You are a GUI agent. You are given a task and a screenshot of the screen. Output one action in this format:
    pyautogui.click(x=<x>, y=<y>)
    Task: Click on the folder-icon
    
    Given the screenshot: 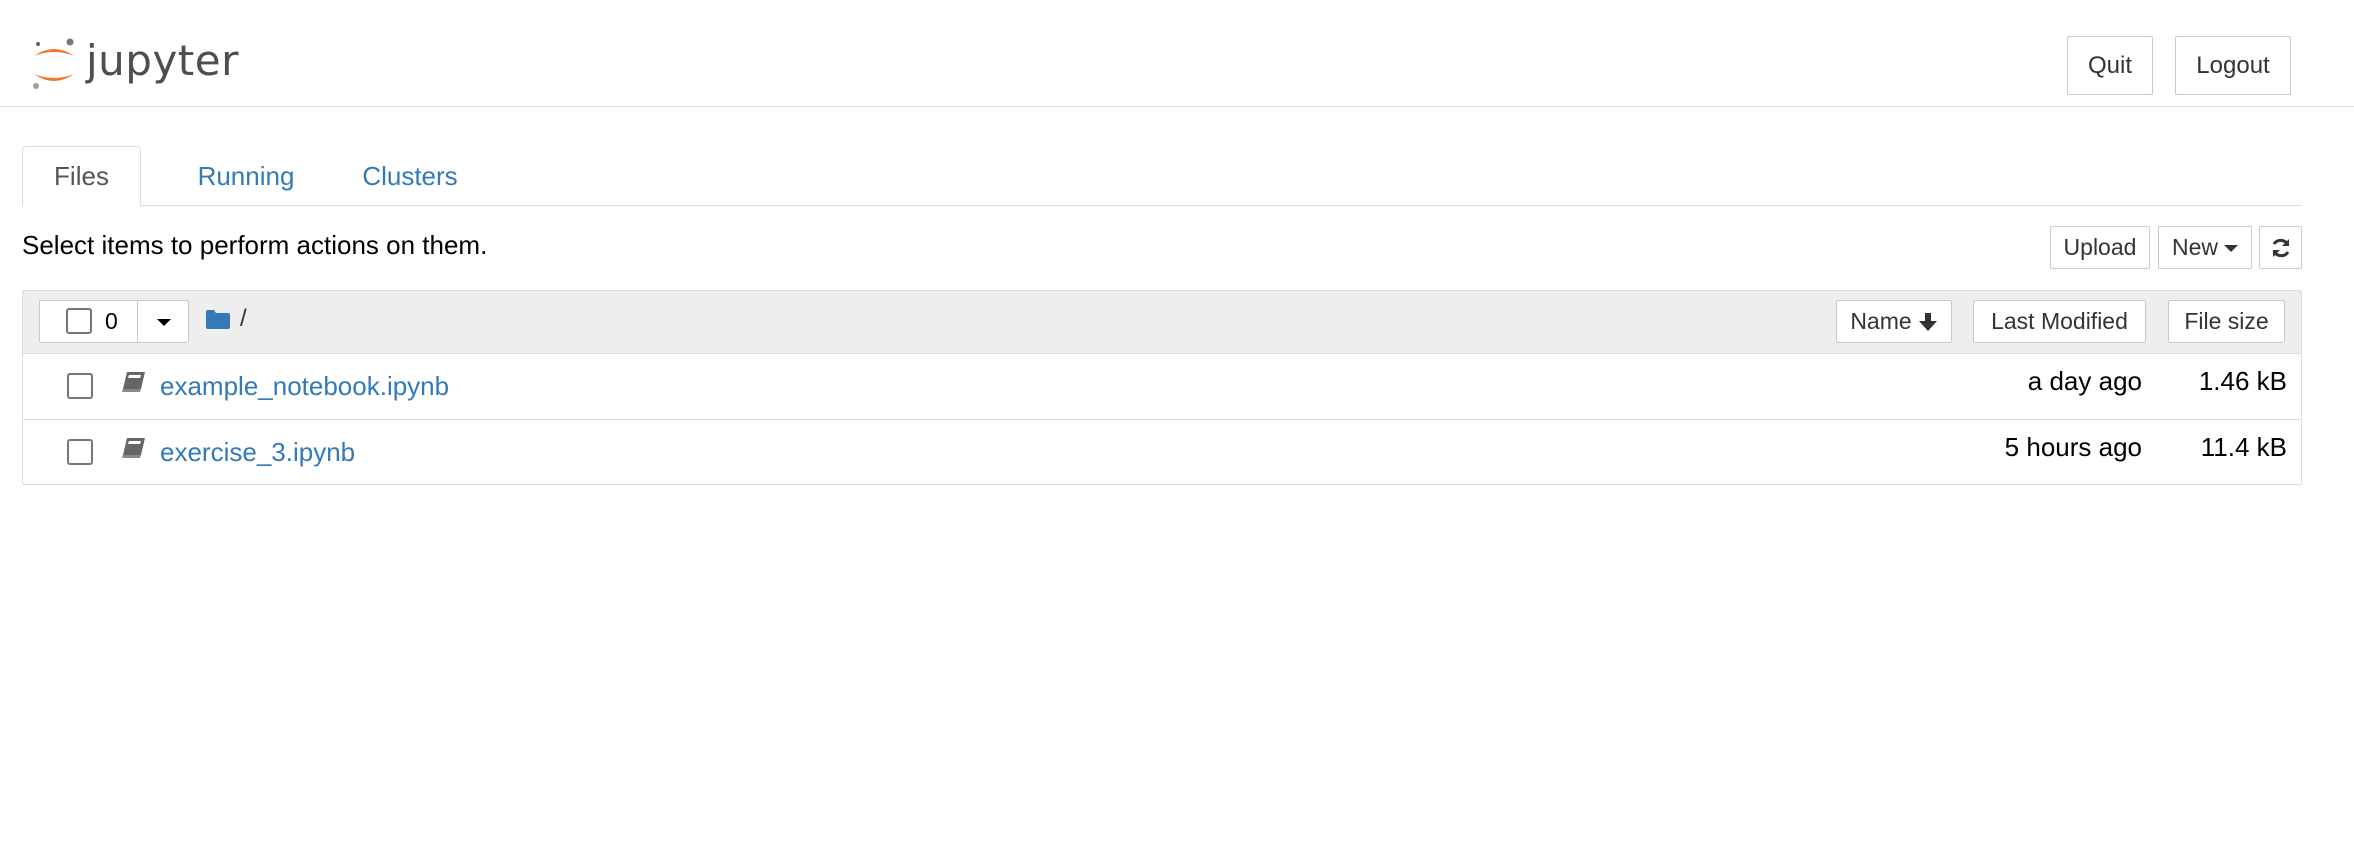 What is the action you would take?
    pyautogui.click(x=218, y=319)
    